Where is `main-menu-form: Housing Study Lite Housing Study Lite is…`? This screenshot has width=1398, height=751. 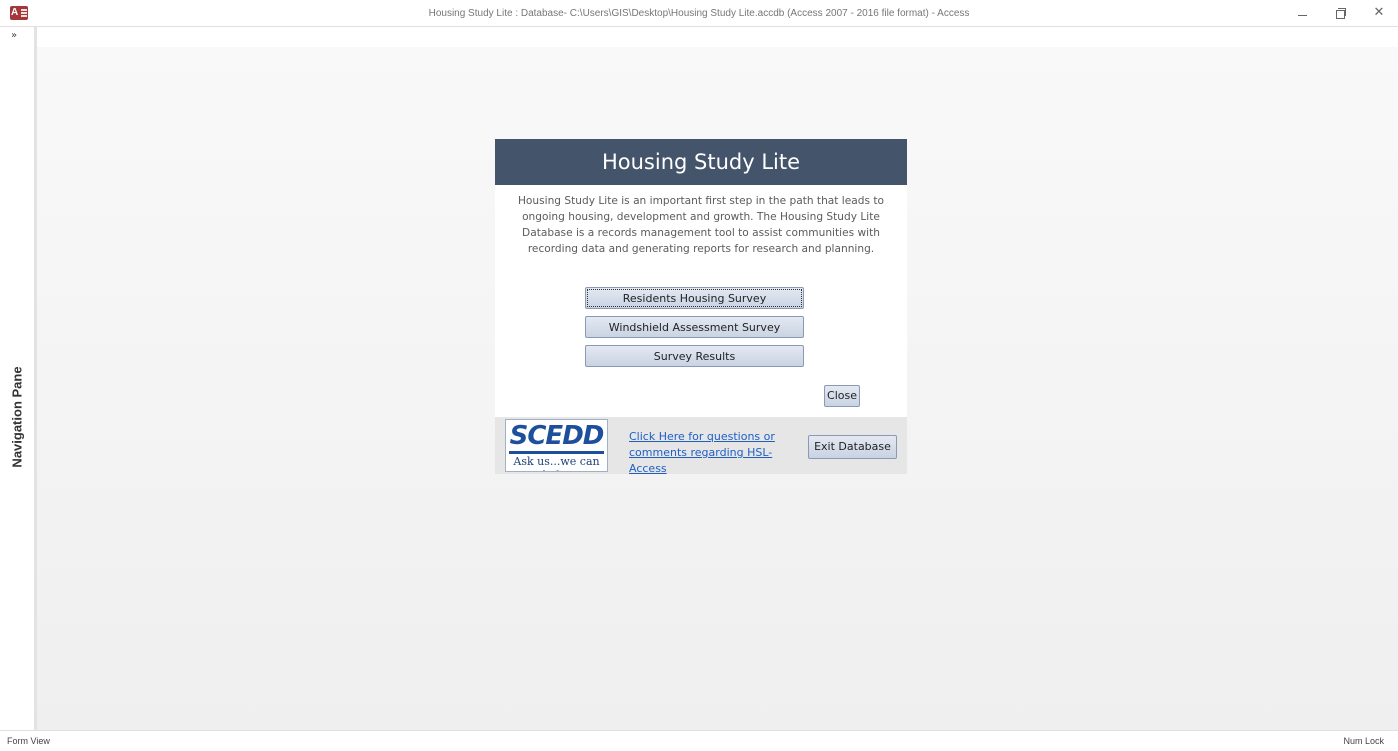 main-menu-form: Housing Study Lite Housing Study Lite is… is located at coordinates (701, 308).